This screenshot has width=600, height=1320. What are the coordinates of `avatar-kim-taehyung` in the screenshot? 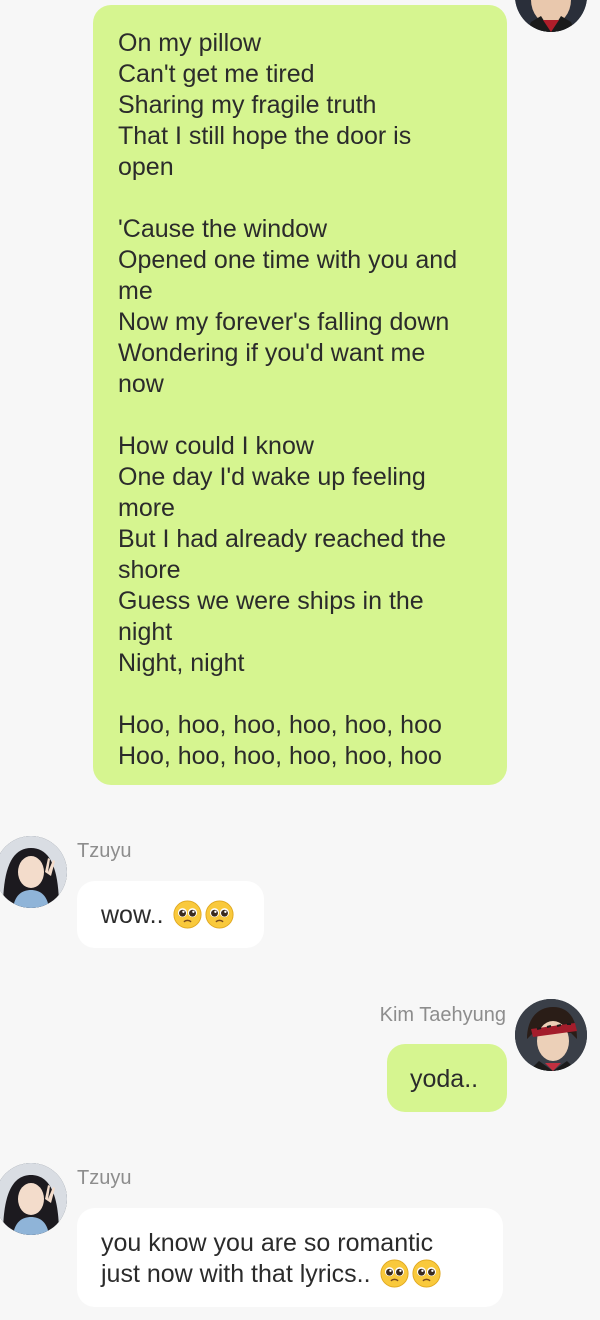 It's located at (551, 1035).